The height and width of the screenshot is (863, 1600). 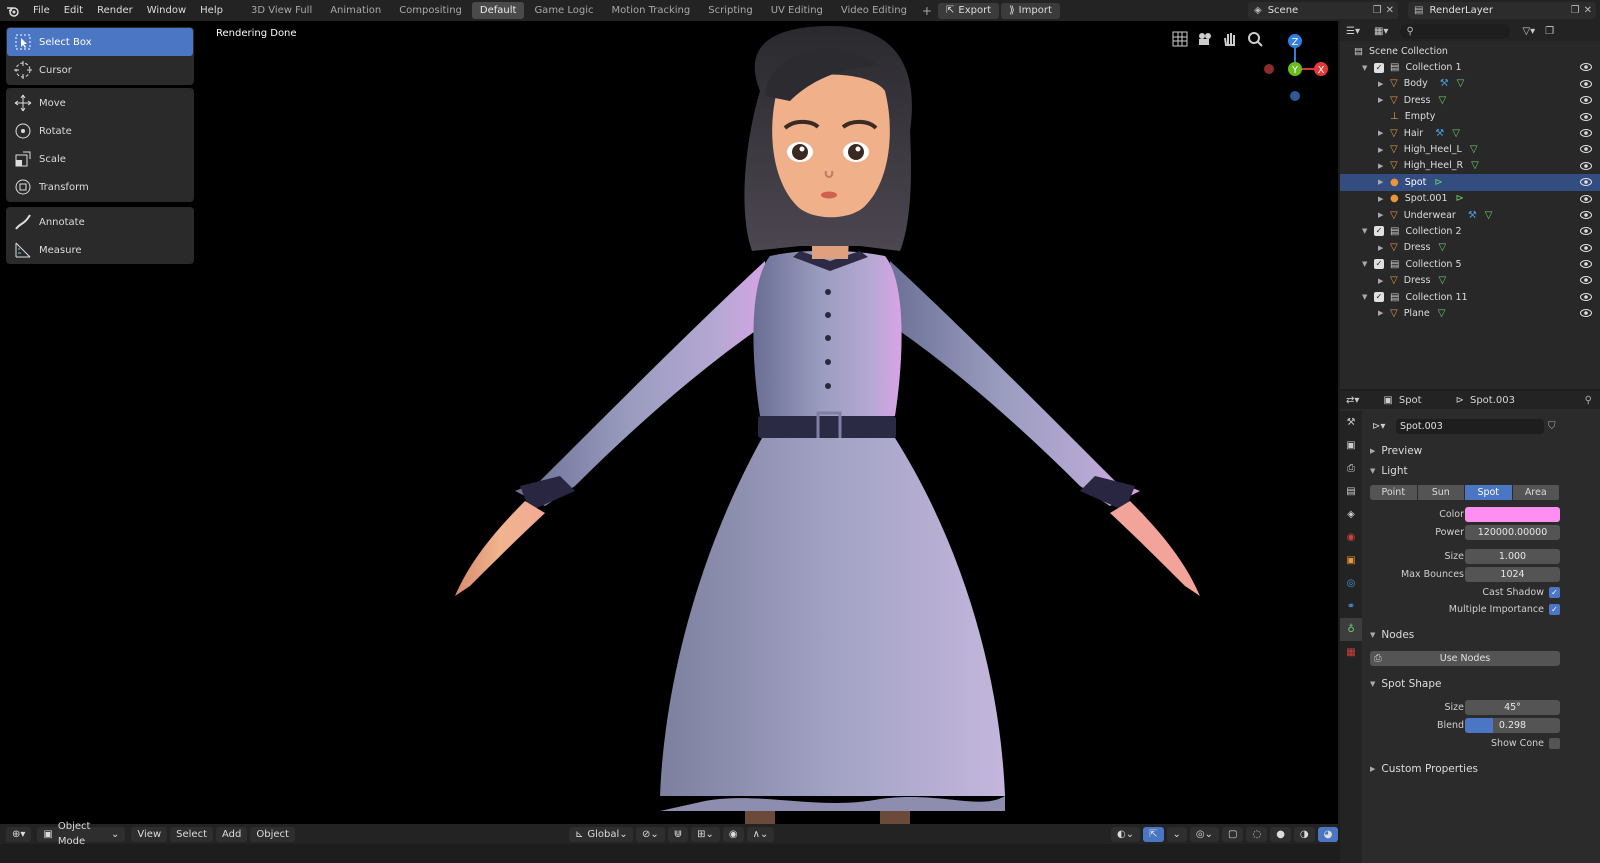 I want to click on gizmo-dropdown: ⌄, so click(x=1176, y=834).